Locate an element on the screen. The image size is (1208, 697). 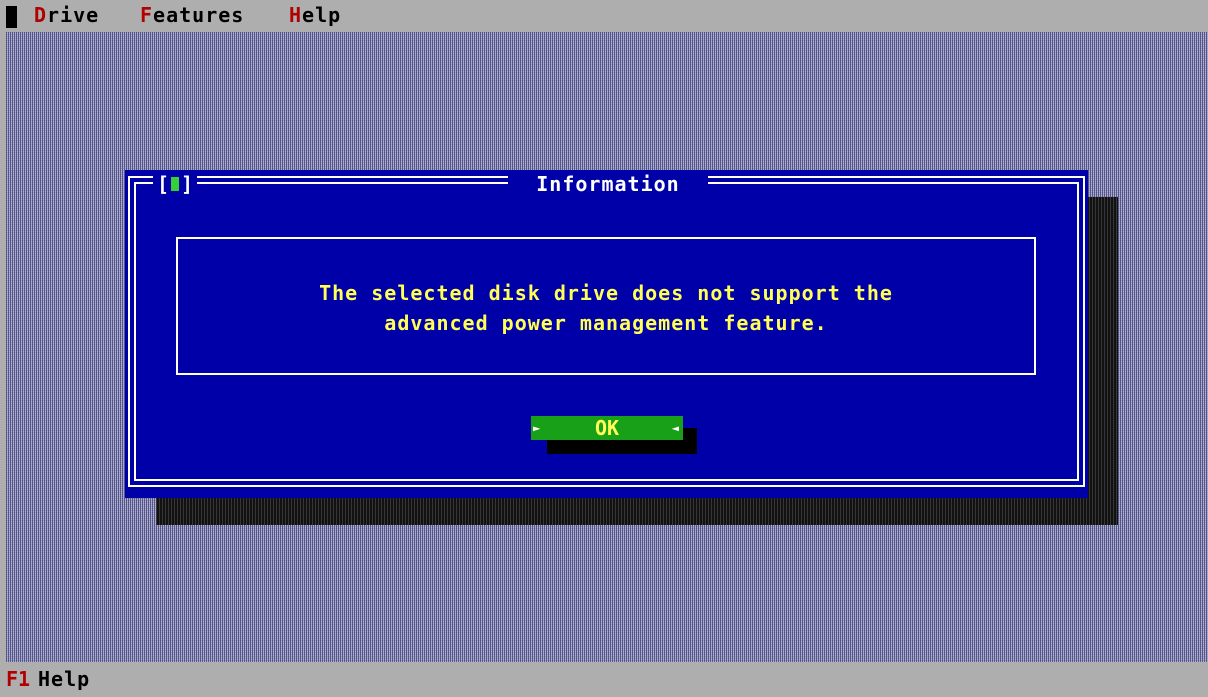
menu-features-hotkey: F is located at coordinates (147, 15).